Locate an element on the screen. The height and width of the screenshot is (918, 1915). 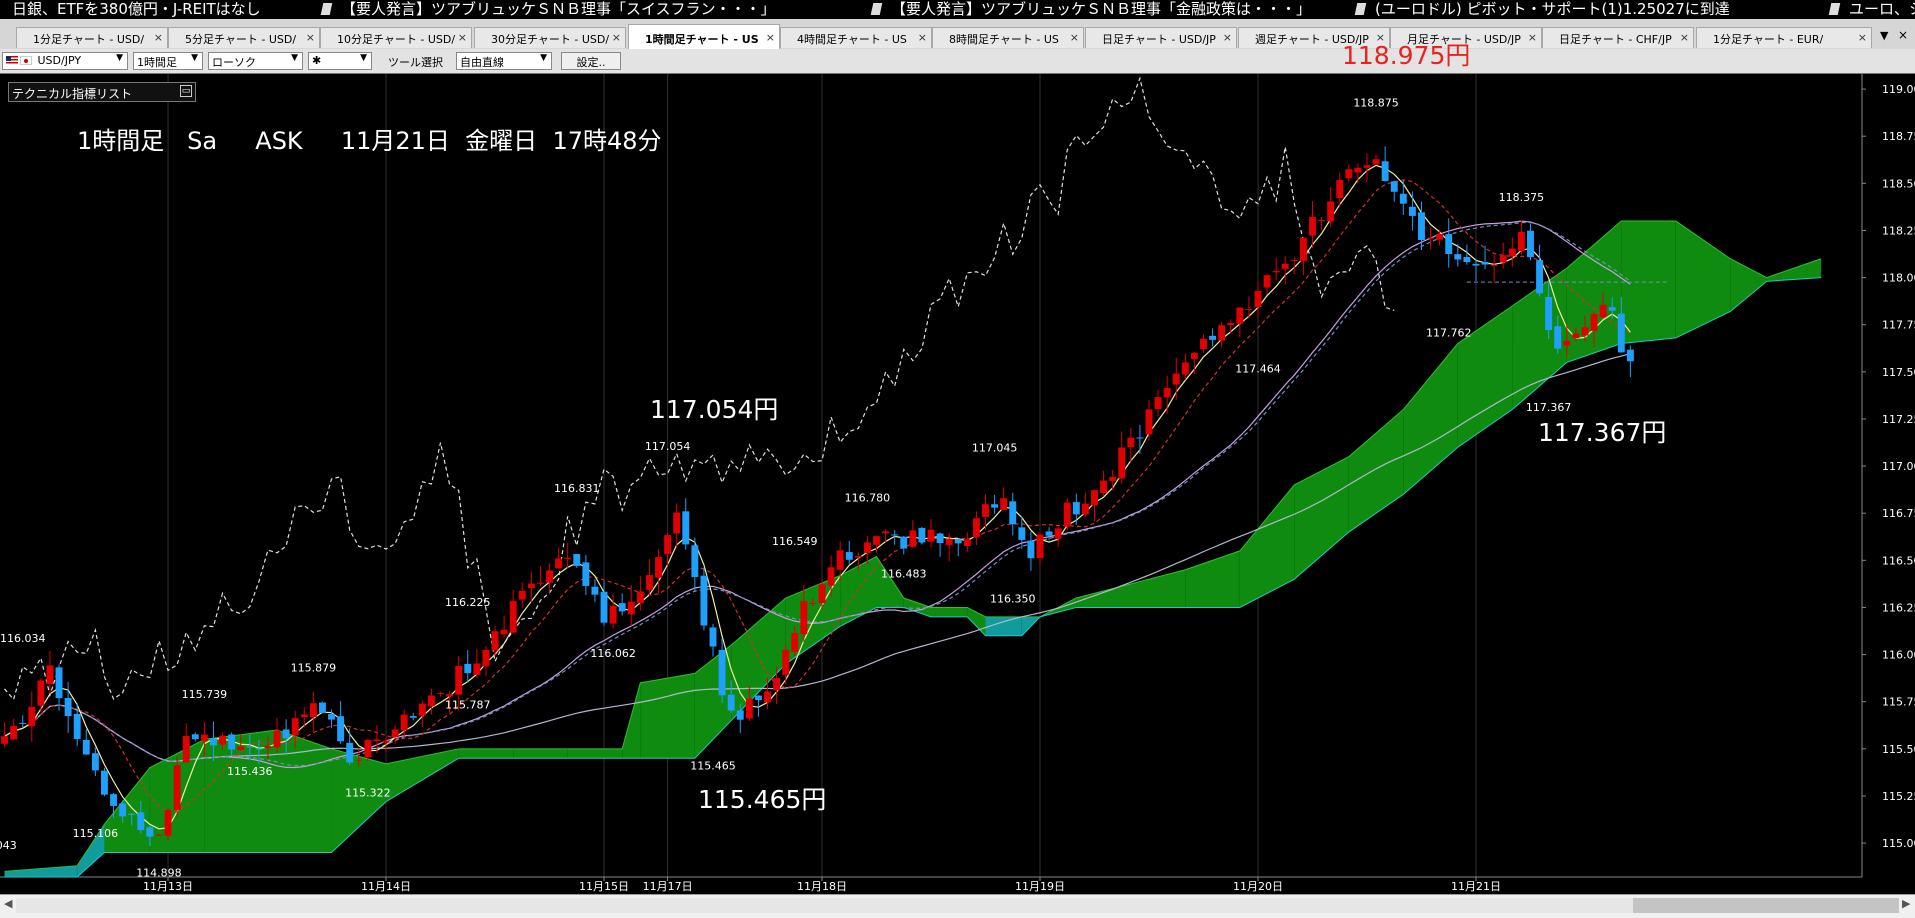
header-symbol: Sa is located at coordinates (202, 141).